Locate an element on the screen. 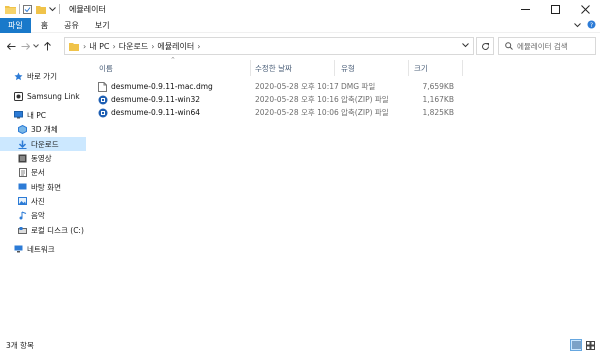 Image resolution: width=600 pixels, height=354 pixels. nav-network: 네트워크 is located at coordinates (43, 249).